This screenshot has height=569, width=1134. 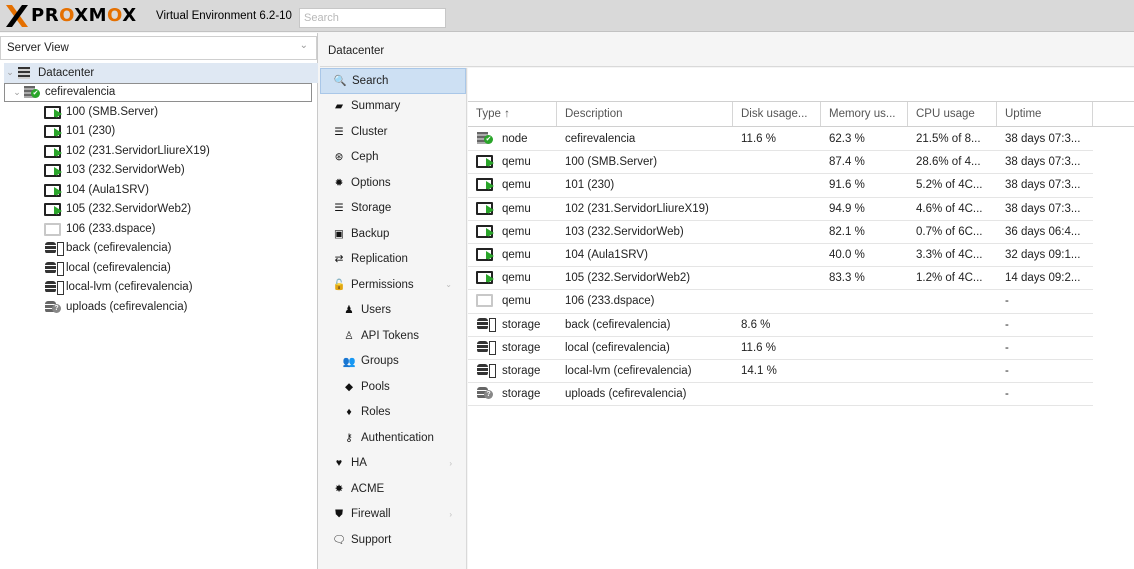 I want to click on table-cell-desc: 100 (SMB.Server), so click(x=611, y=162).